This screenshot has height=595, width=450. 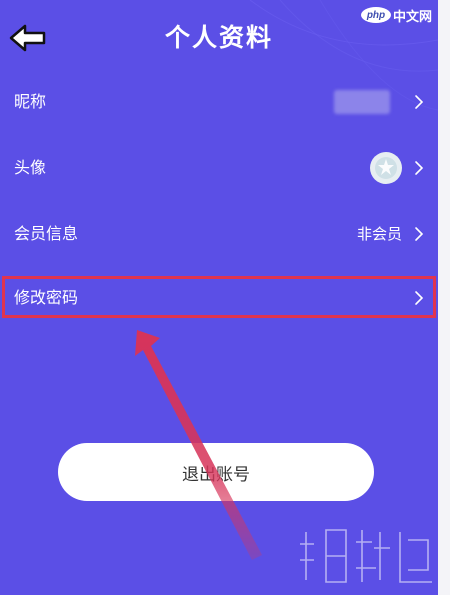 What do you see at coordinates (46, 297) in the screenshot?
I see `change-password-label: 修改密码` at bounding box center [46, 297].